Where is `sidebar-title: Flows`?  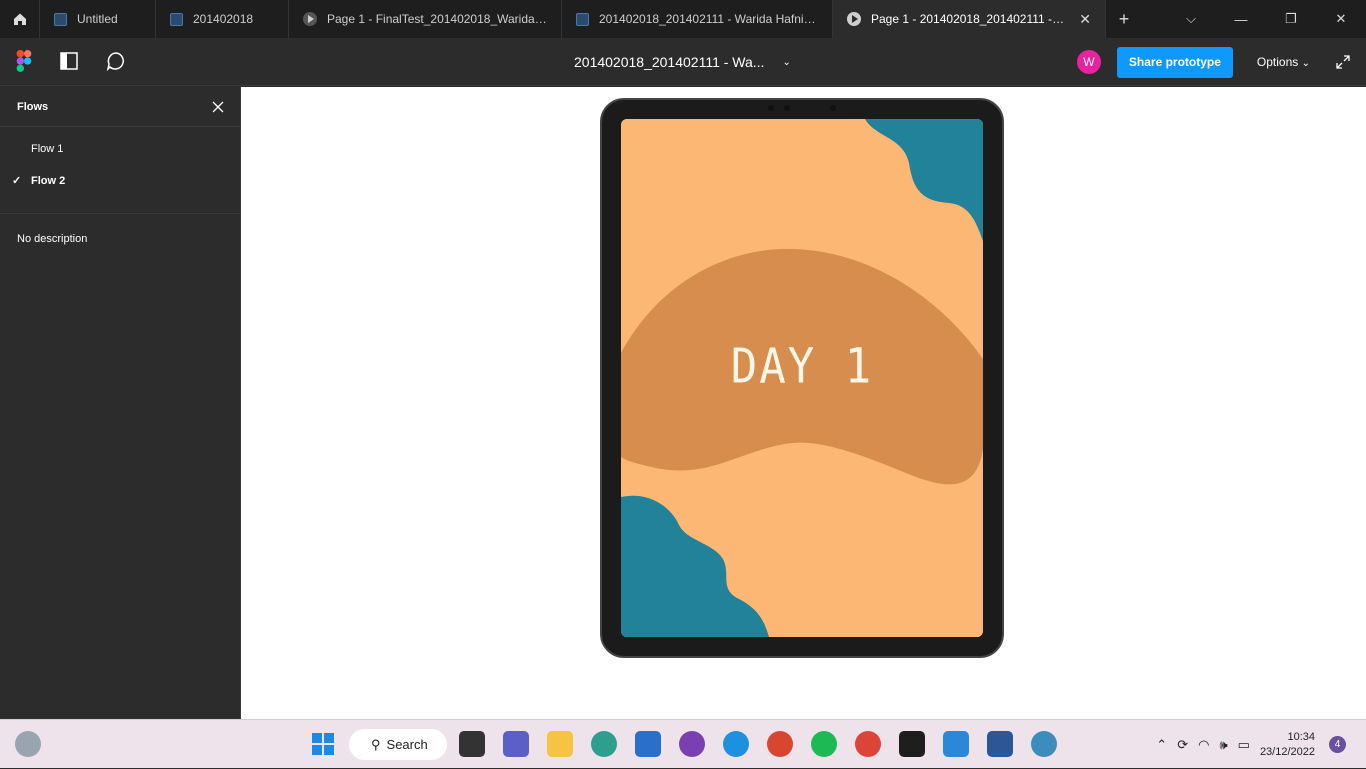 sidebar-title: Flows is located at coordinates (33, 106).